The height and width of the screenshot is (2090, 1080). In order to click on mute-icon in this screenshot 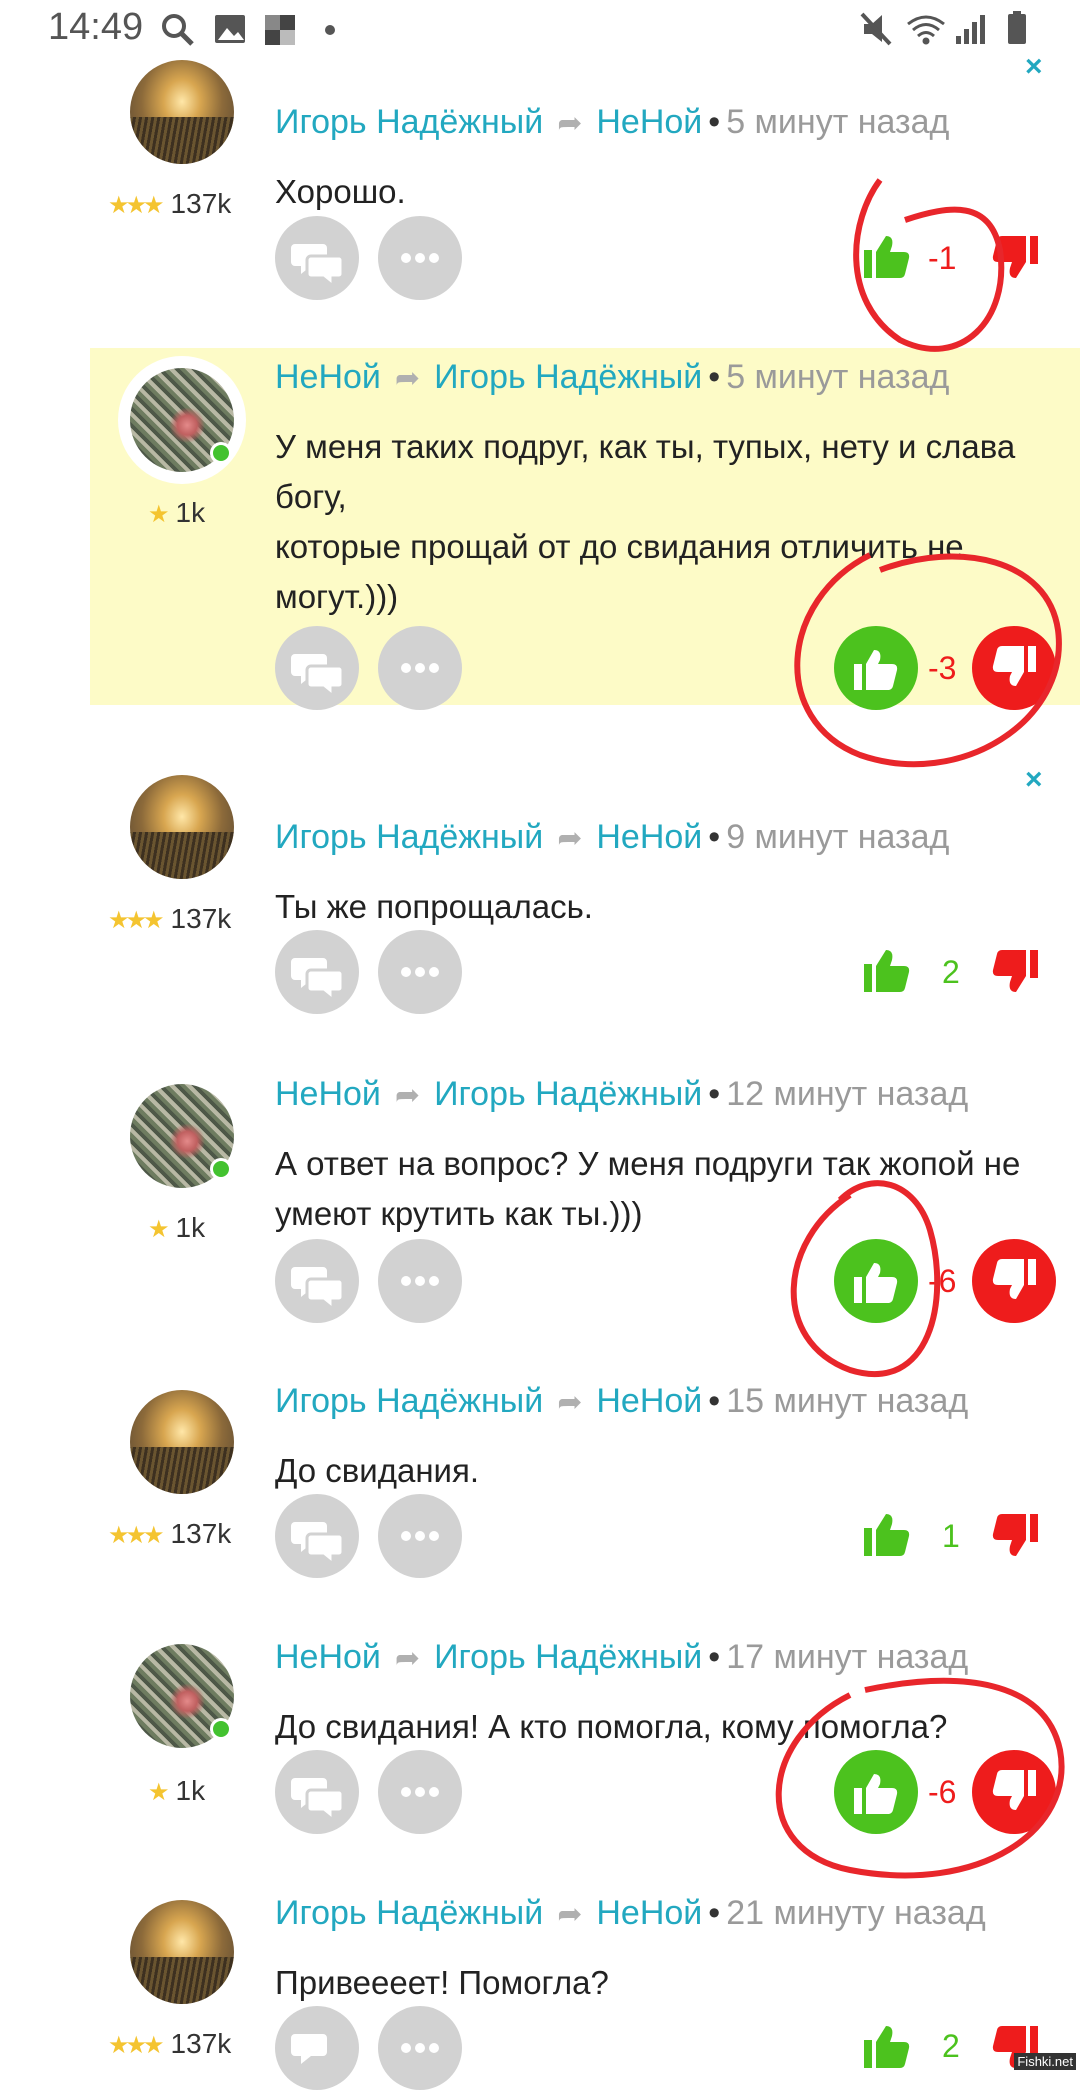, I will do `click(876, 29)`.